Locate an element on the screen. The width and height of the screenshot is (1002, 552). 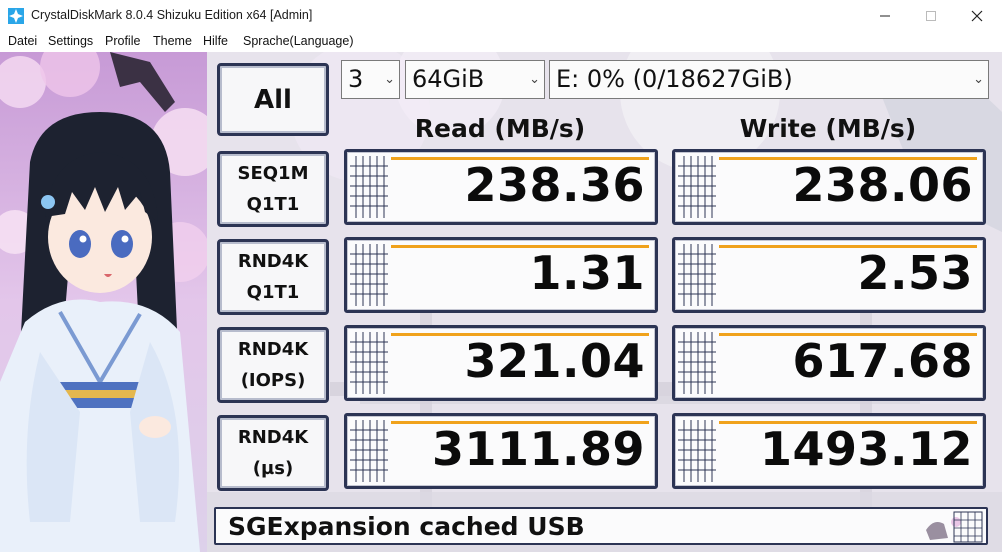
test-count-value: 3 is located at coordinates (356, 79).